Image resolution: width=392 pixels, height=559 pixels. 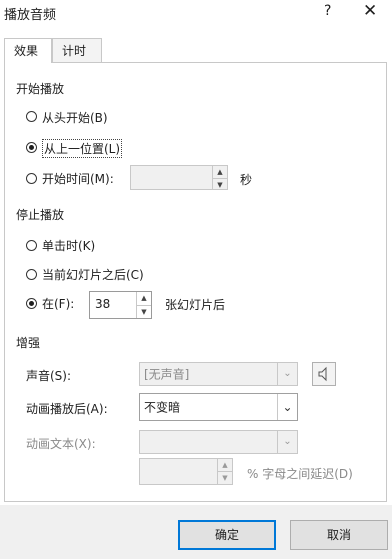 What do you see at coordinates (61, 444) in the screenshot?
I see `animate-text-label: 动画文本(X):` at bounding box center [61, 444].